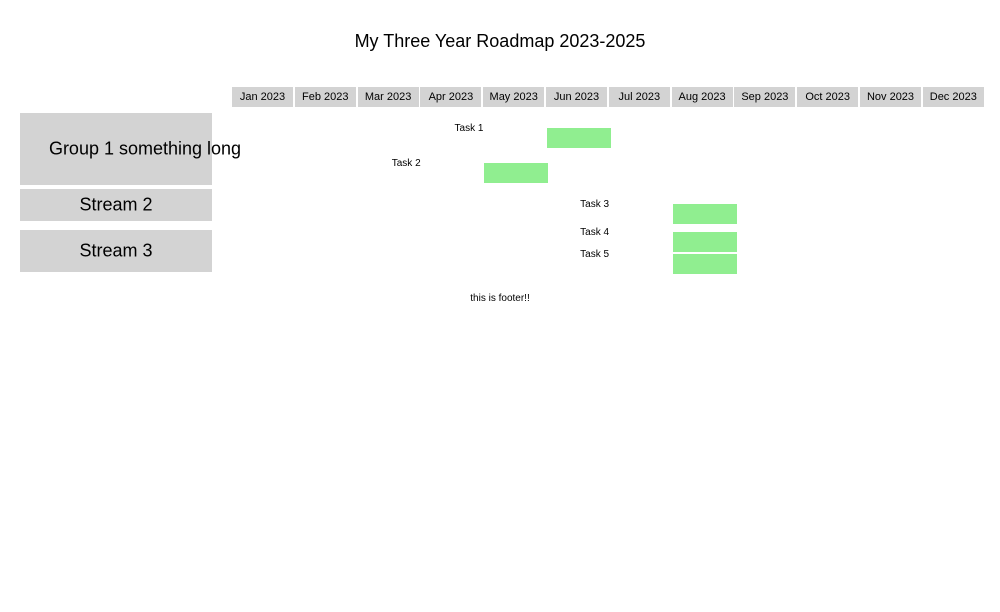 This screenshot has height=612, width=1000. I want to click on group-row-3: Stream 3, so click(116, 251).